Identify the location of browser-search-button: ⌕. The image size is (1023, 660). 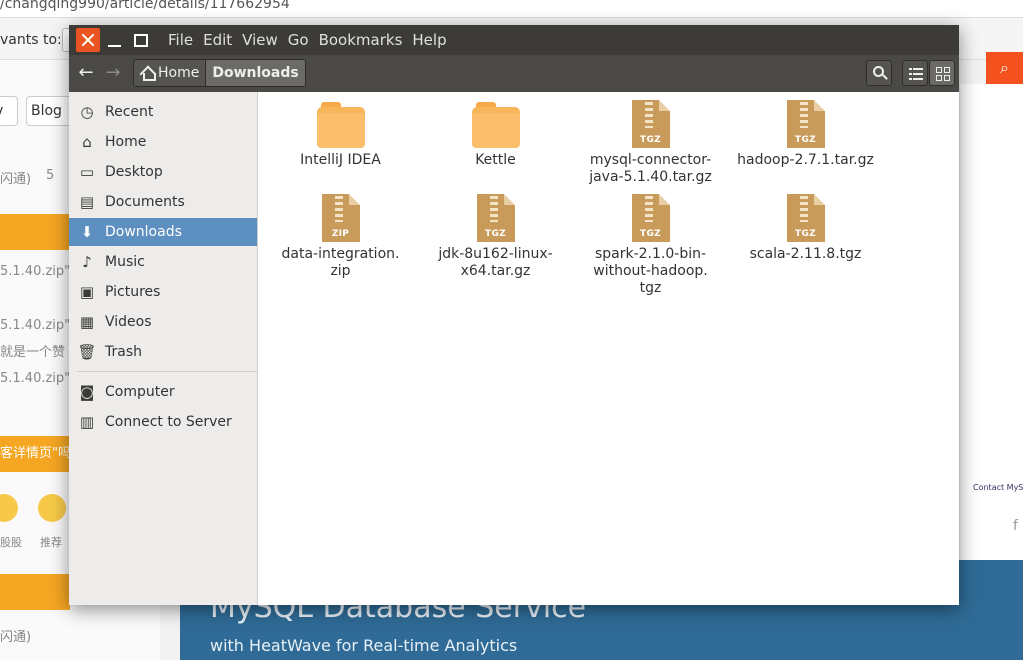
(1004, 68).